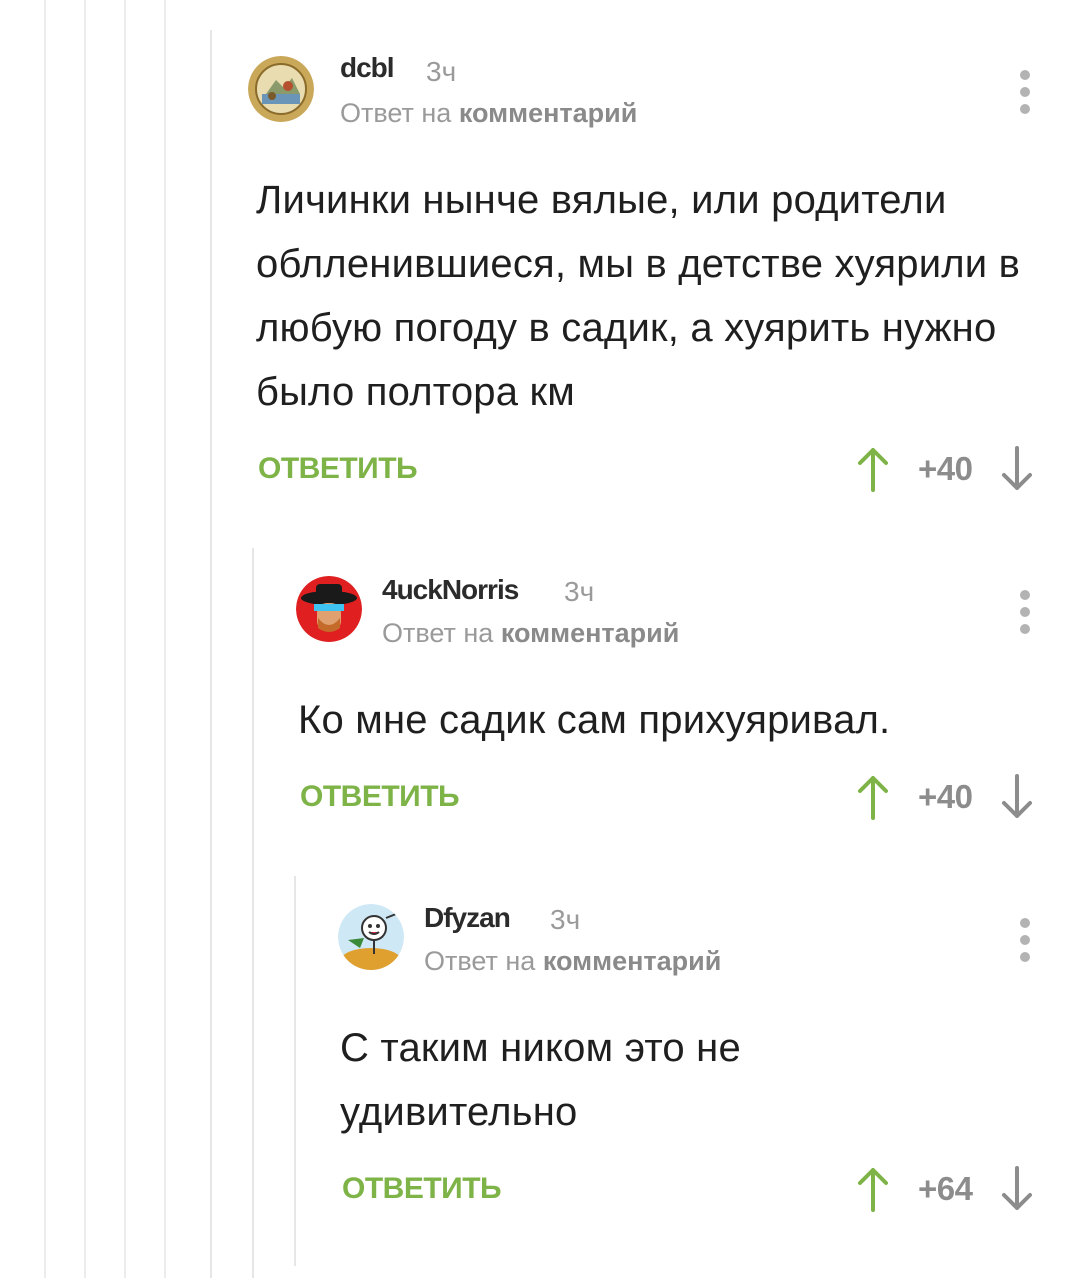 This screenshot has height=1278, width=1080. I want to click on timestamp: 3ч, so click(565, 919).